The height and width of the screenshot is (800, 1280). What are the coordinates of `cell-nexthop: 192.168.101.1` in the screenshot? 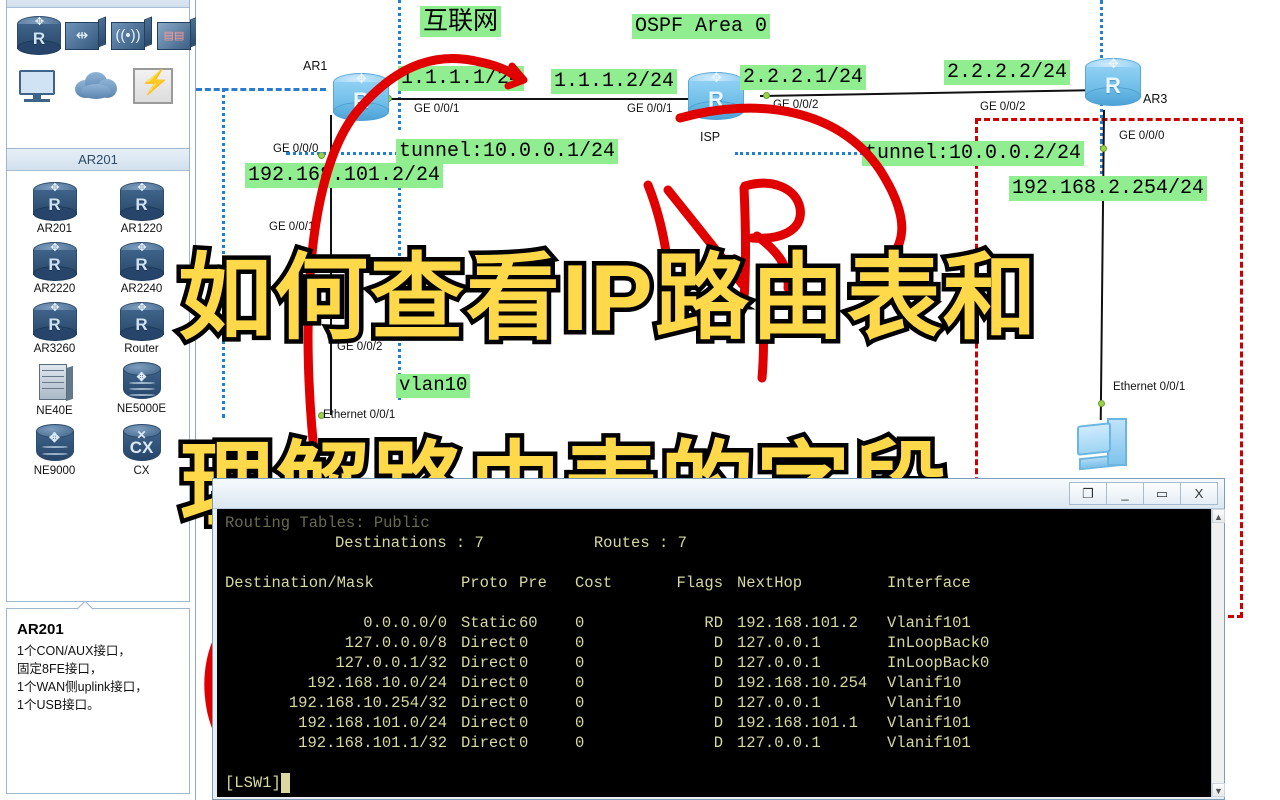 It's located at (797, 723).